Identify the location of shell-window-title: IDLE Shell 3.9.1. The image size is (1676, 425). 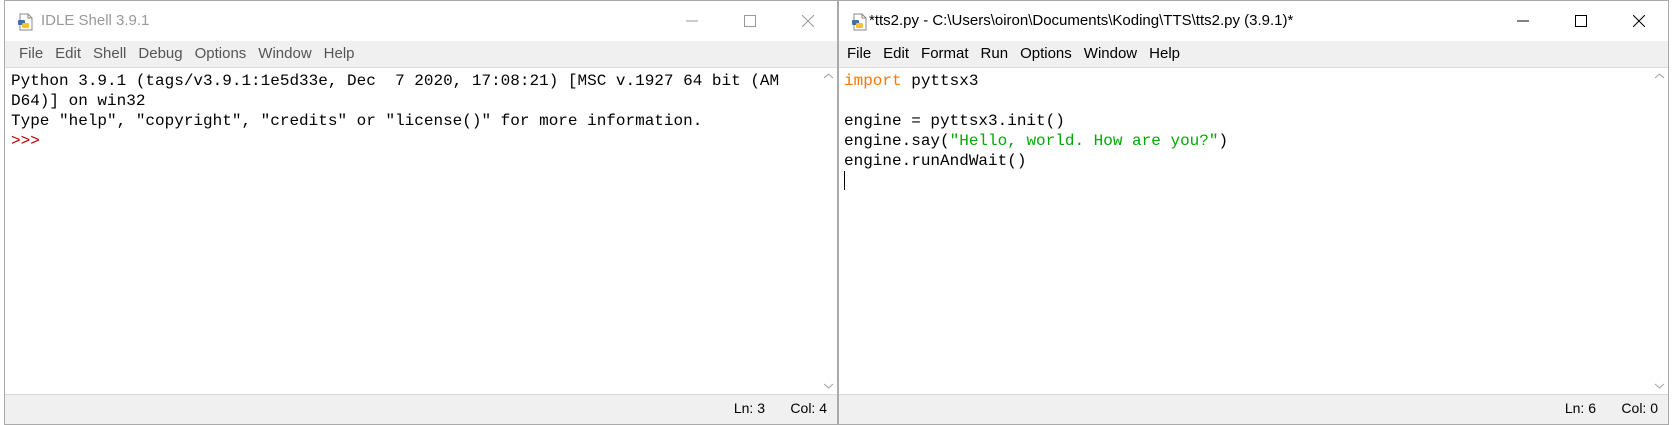
(95, 20).